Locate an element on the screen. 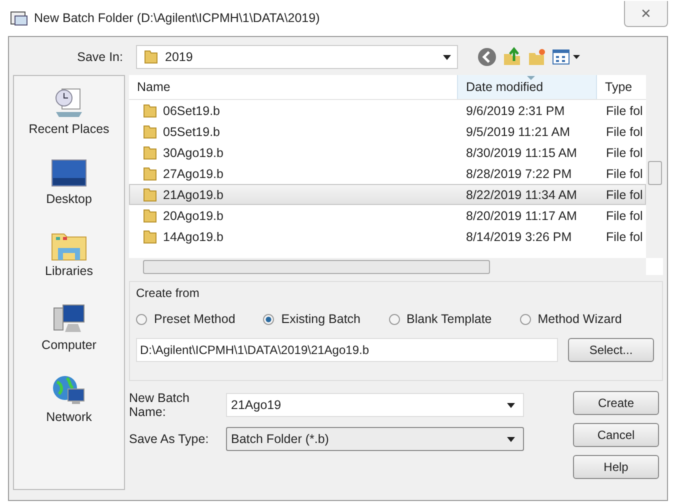 The height and width of the screenshot is (504, 676). radio-option: Method Wizard is located at coordinates (571, 319).